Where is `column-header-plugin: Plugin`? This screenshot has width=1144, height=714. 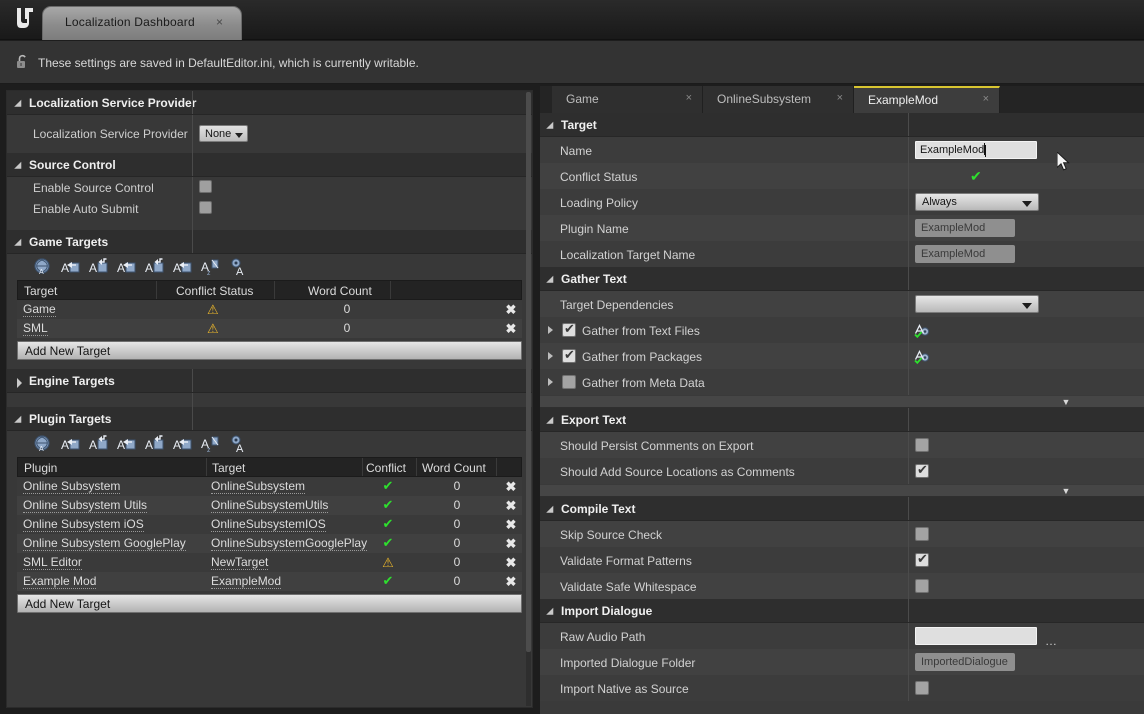 column-header-plugin: Plugin is located at coordinates (40, 468).